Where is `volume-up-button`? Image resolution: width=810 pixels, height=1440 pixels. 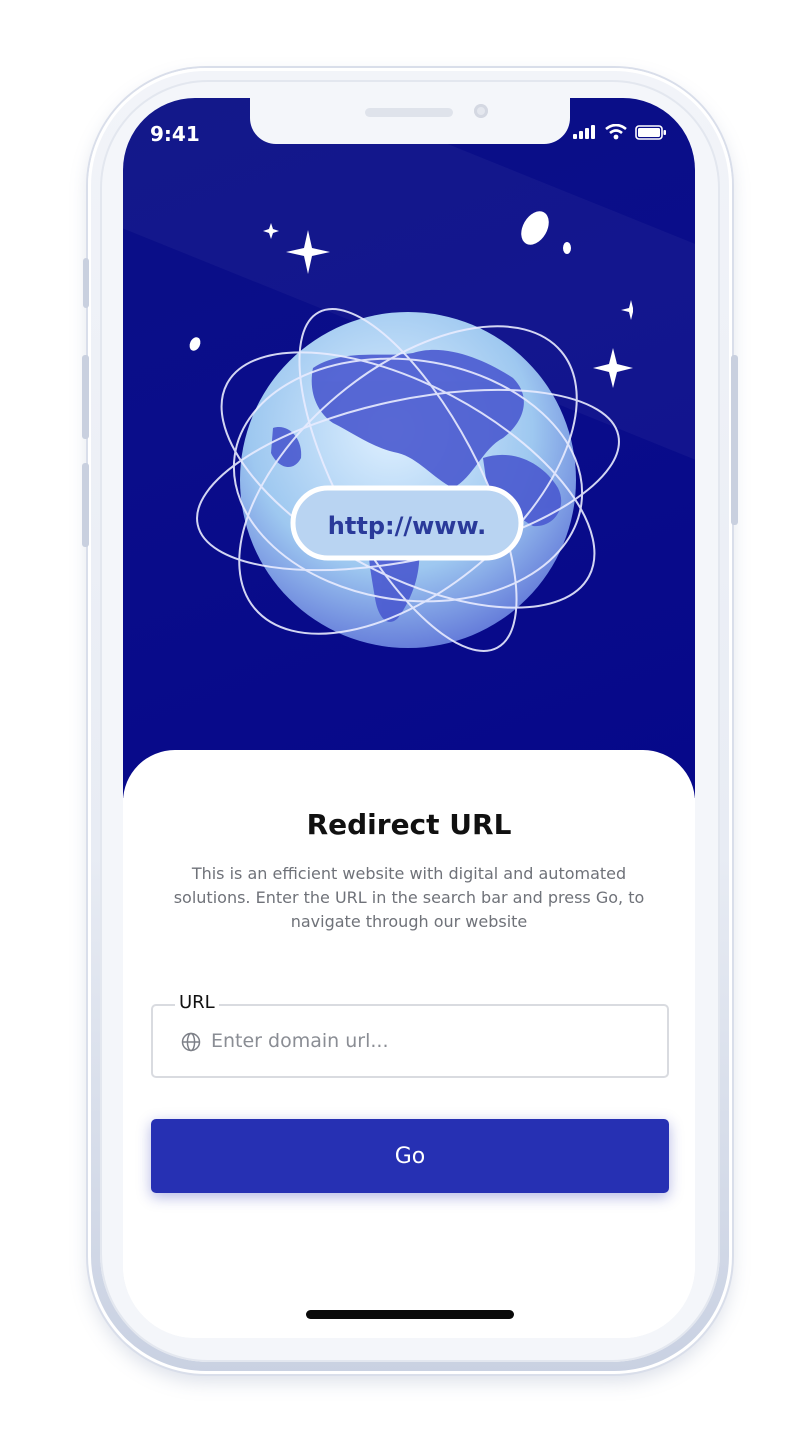
volume-up-button is located at coordinates (85, 397).